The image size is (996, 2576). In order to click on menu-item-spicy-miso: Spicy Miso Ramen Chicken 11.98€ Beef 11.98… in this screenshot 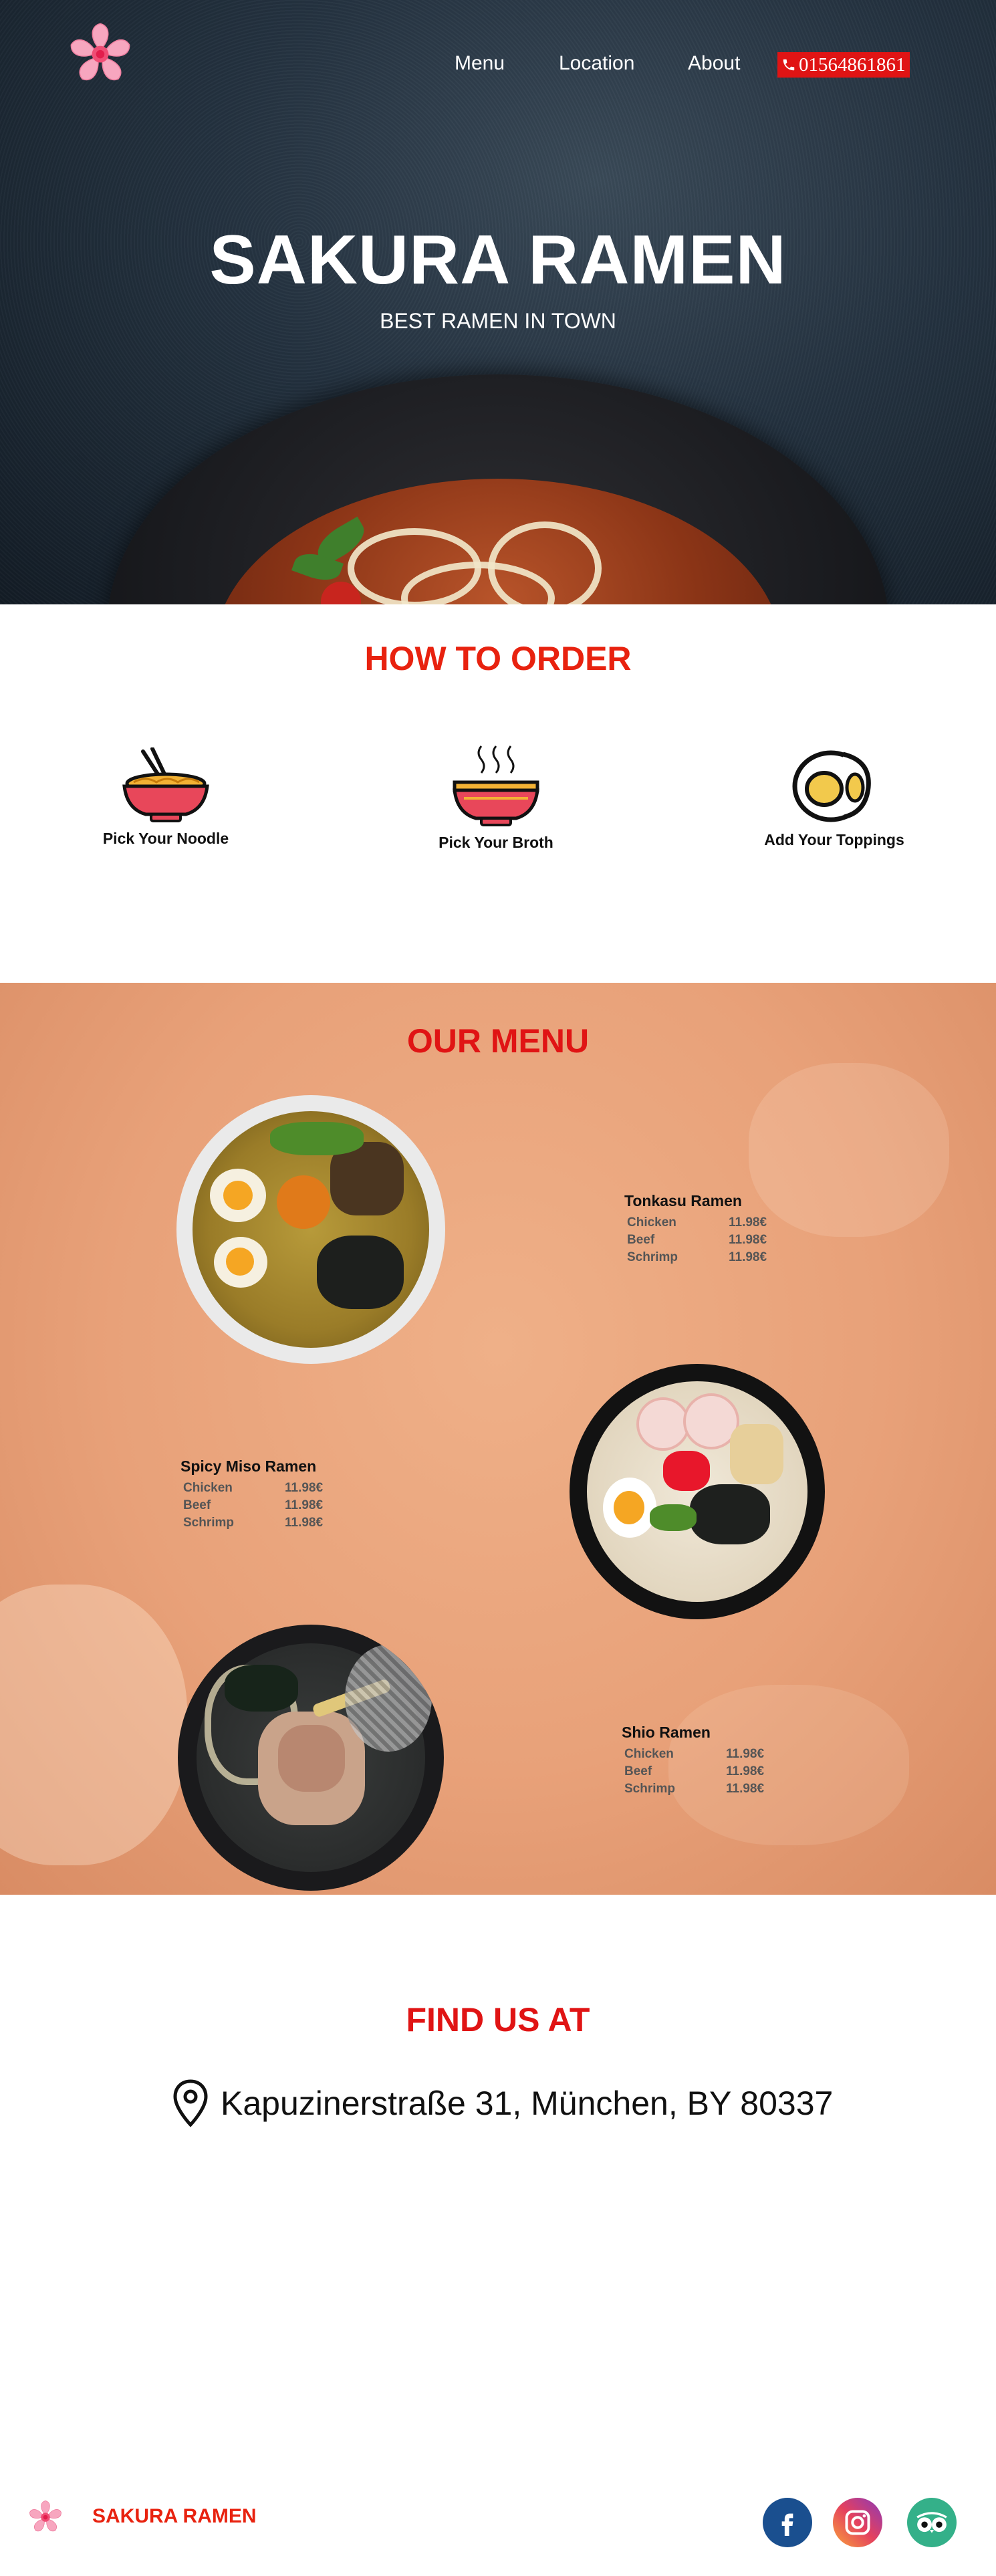, I will do `click(251, 1494)`.